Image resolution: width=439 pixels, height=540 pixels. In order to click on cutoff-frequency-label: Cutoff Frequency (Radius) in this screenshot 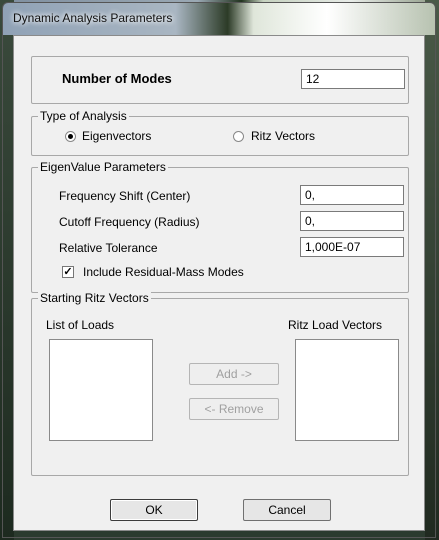, I will do `click(129, 222)`.